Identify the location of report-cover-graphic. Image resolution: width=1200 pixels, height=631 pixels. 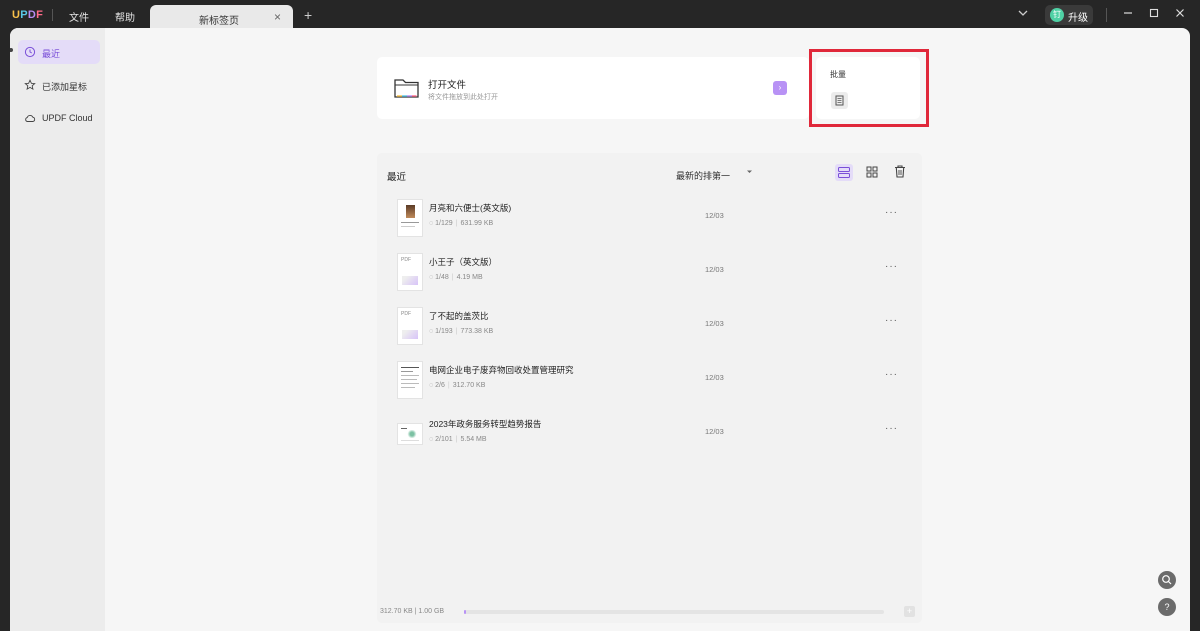
(412, 434).